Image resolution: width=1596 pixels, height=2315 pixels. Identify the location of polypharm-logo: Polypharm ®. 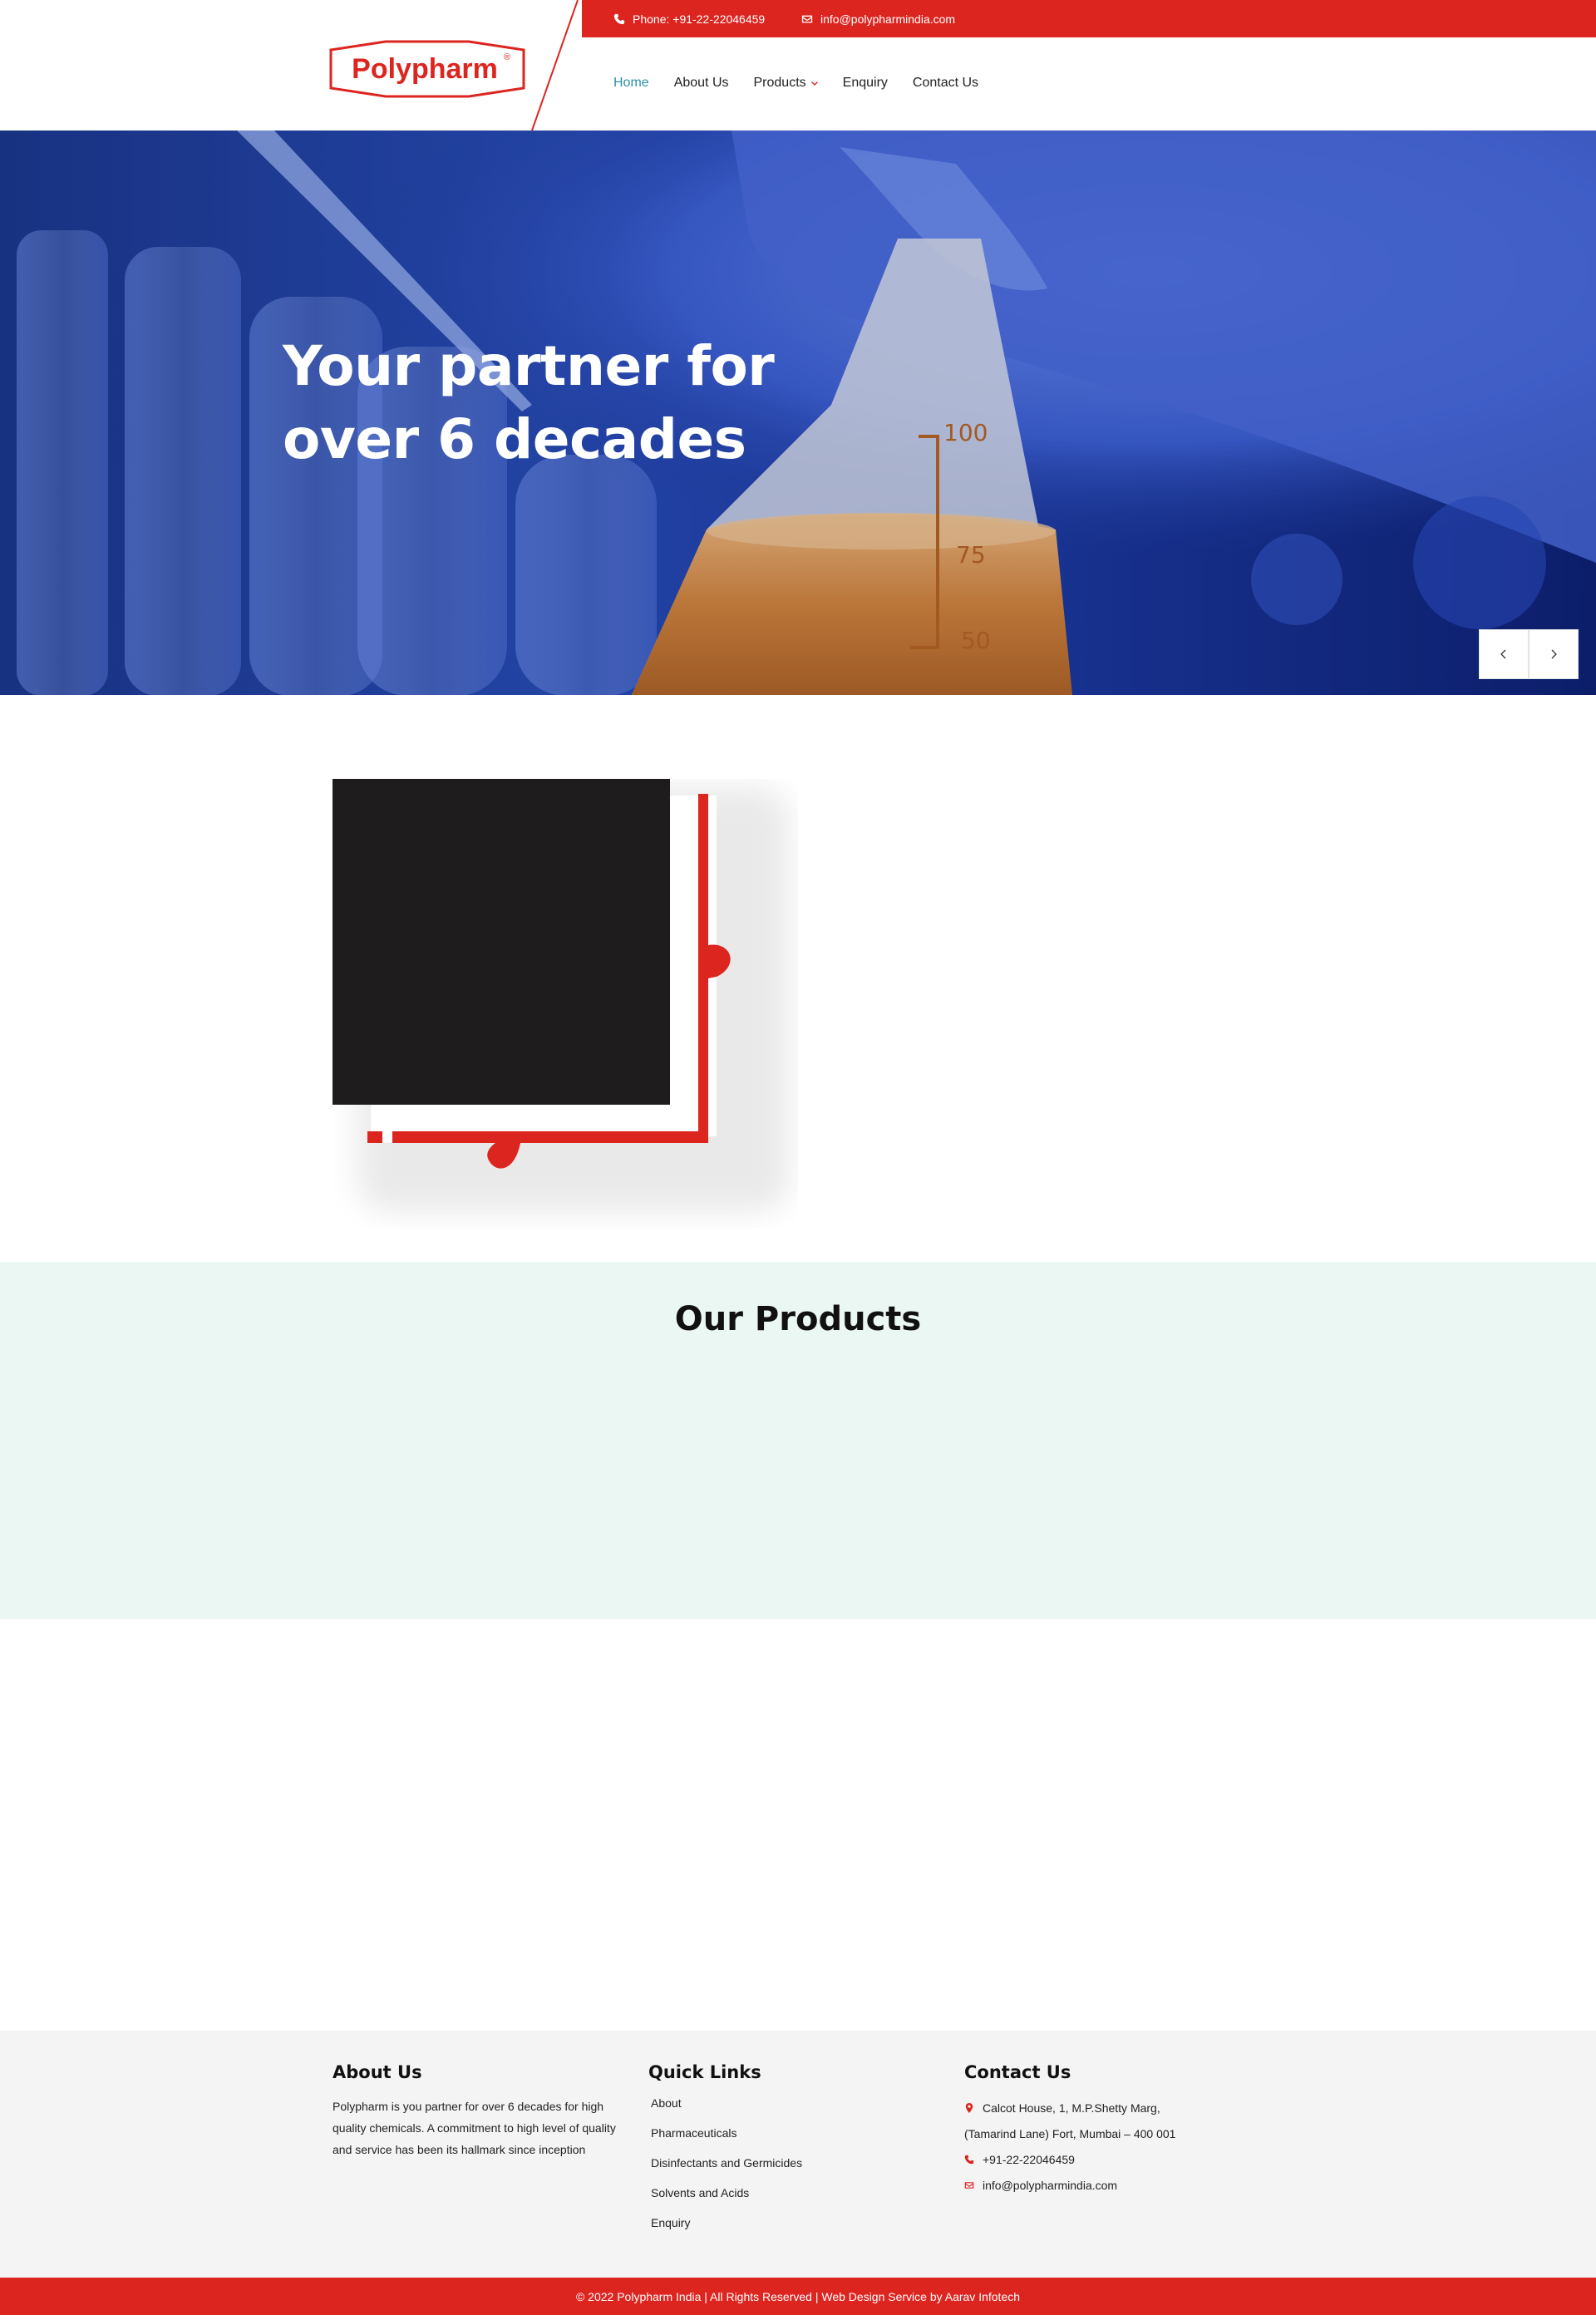
(427, 69).